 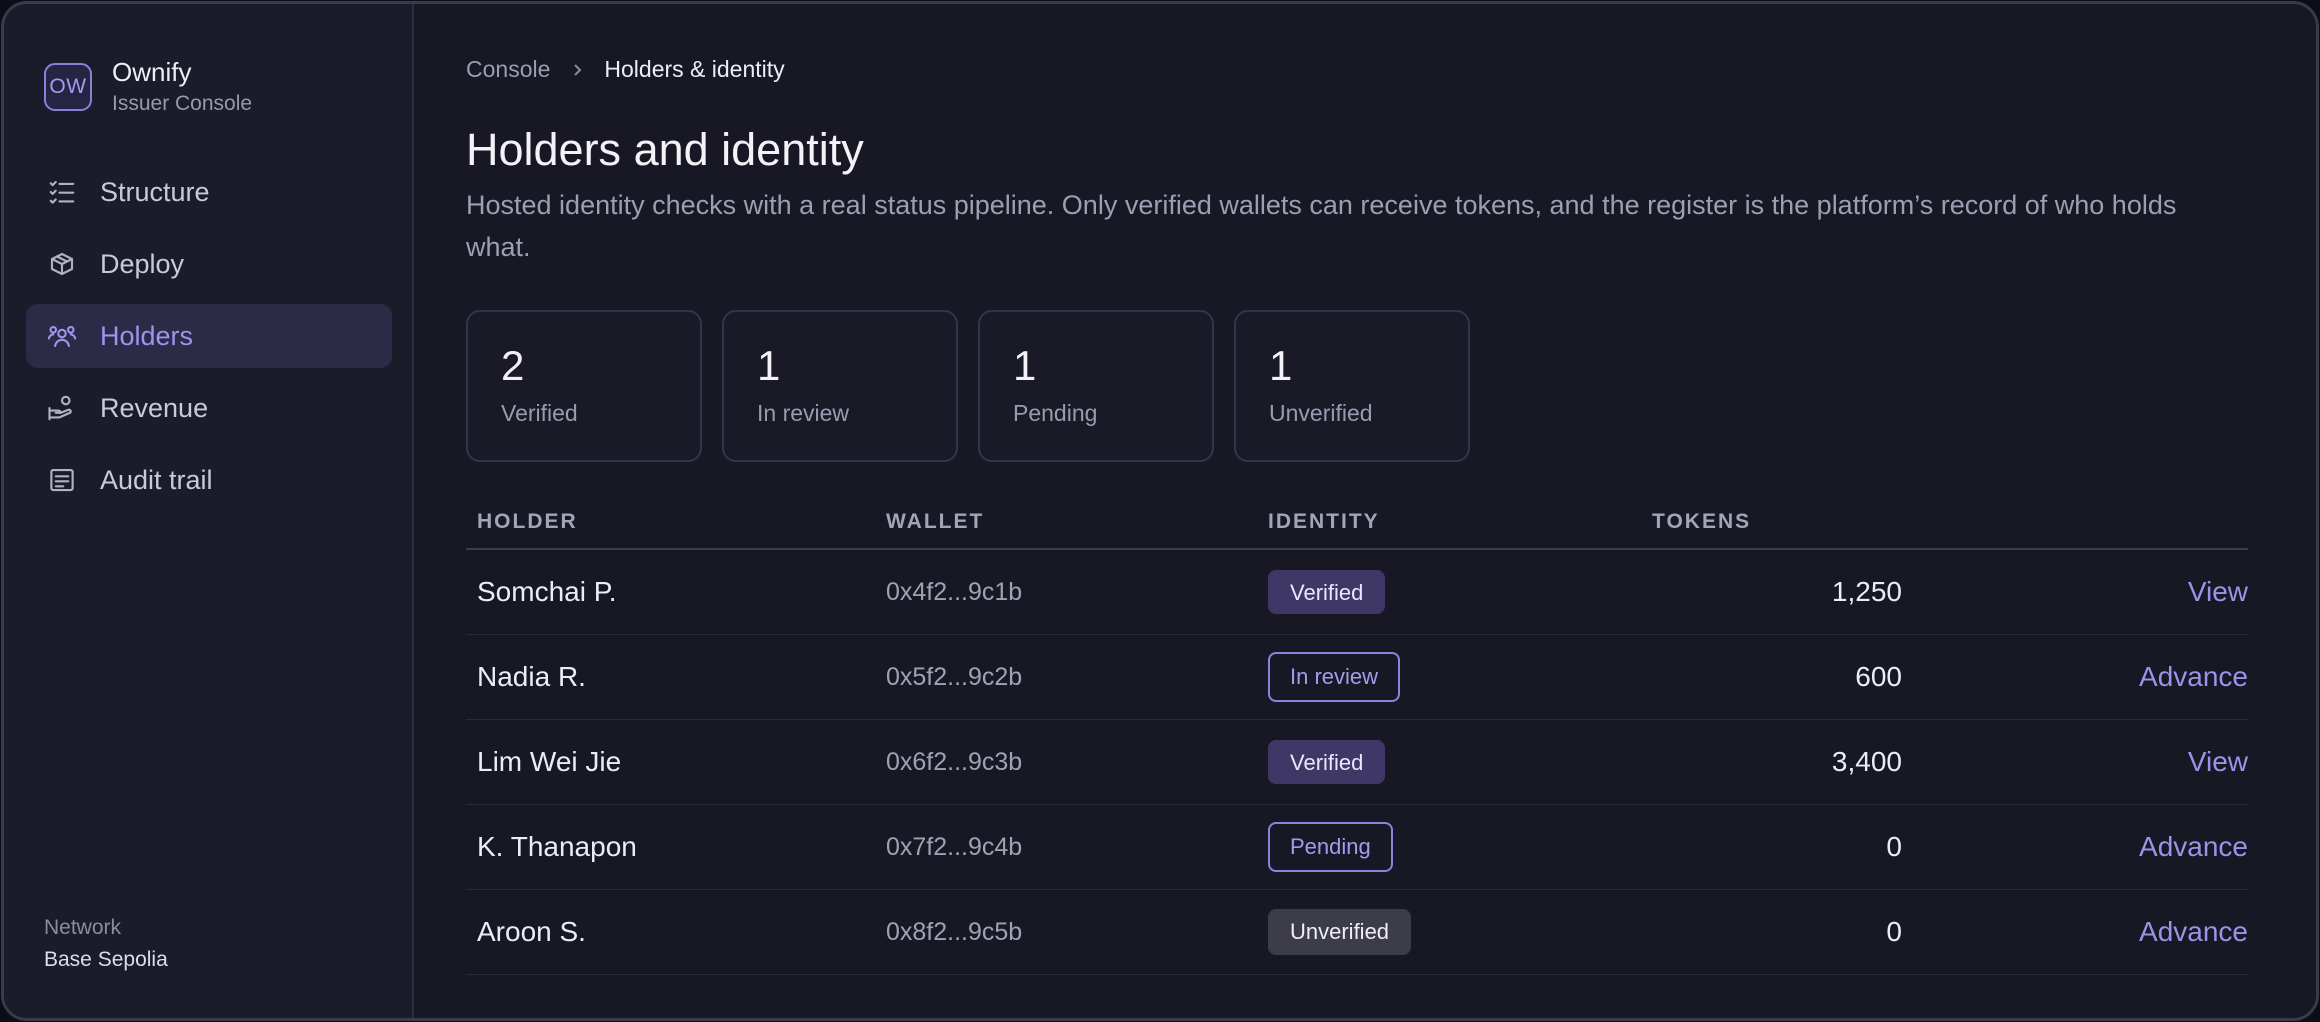 I want to click on sidebar-item-audit-trail: Audit trail, so click(x=209, y=480).